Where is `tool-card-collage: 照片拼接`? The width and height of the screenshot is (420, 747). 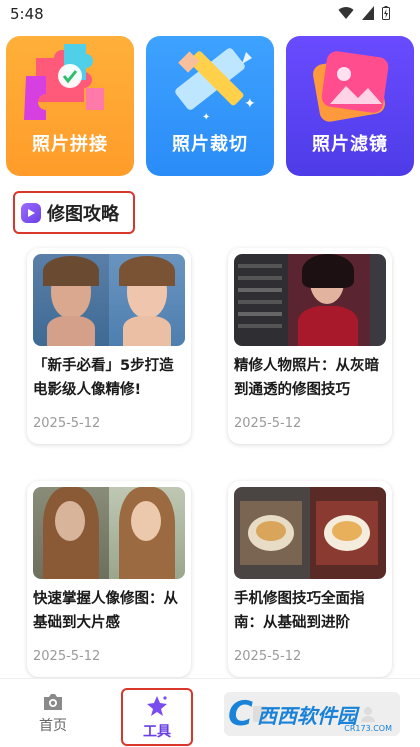 tool-card-collage: 照片拼接 is located at coordinates (70, 106).